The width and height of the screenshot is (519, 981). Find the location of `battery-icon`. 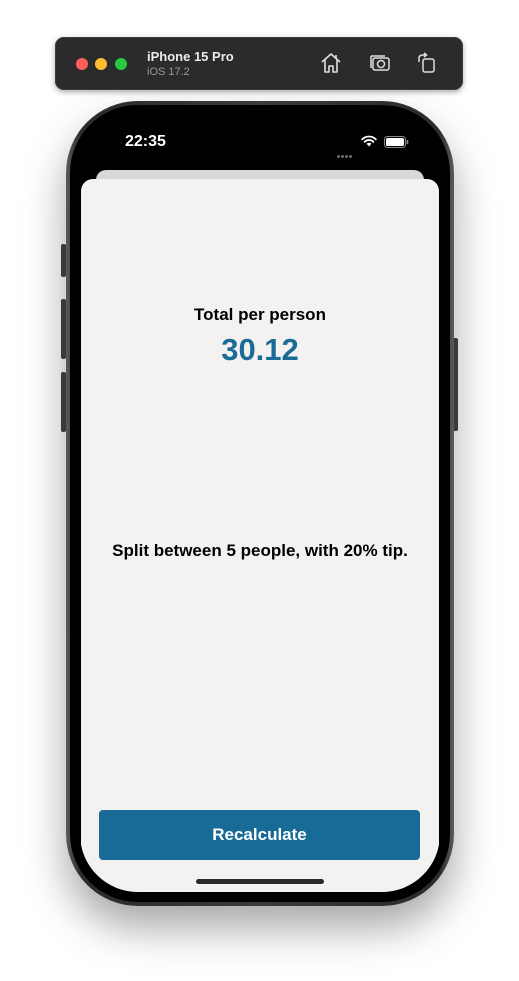

battery-icon is located at coordinates (396, 142).